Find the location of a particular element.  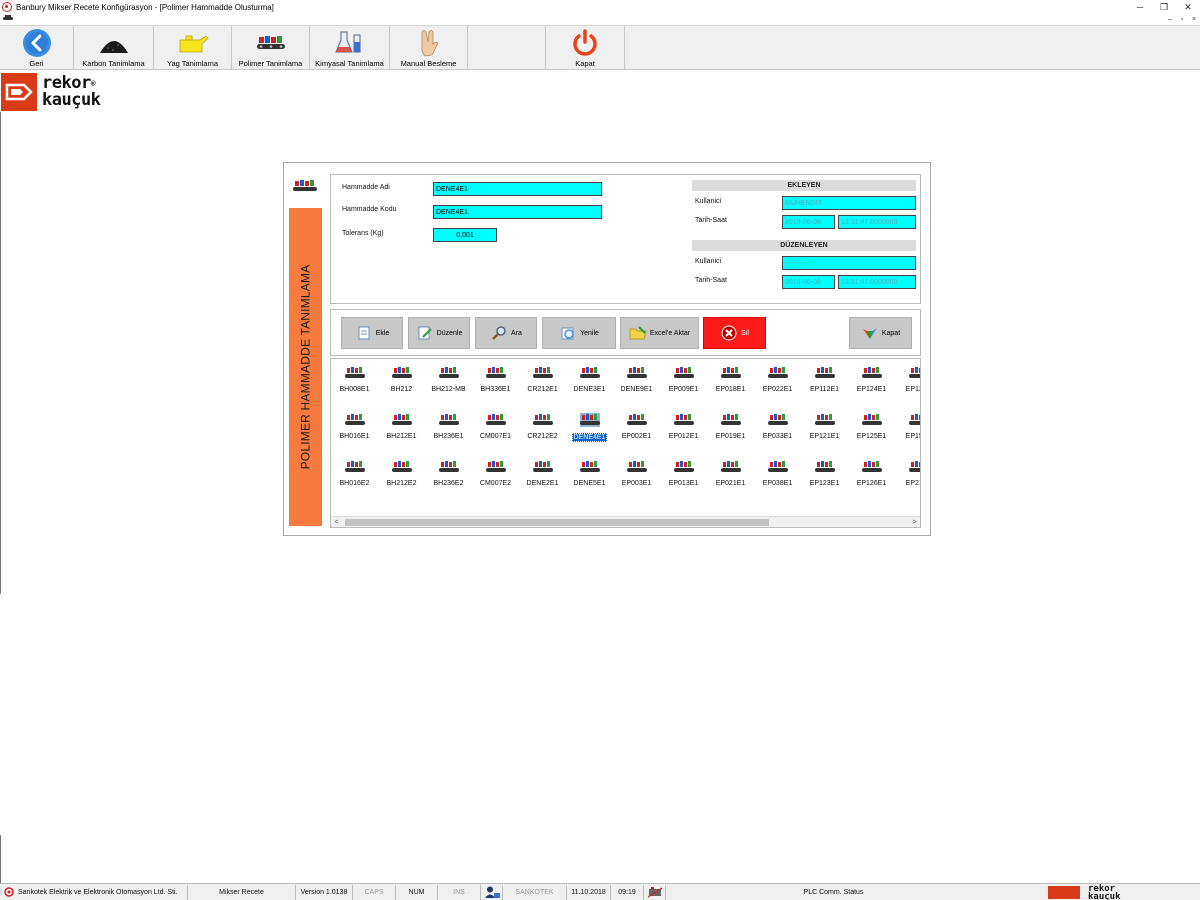

search-button: Ara is located at coordinates (506, 333).